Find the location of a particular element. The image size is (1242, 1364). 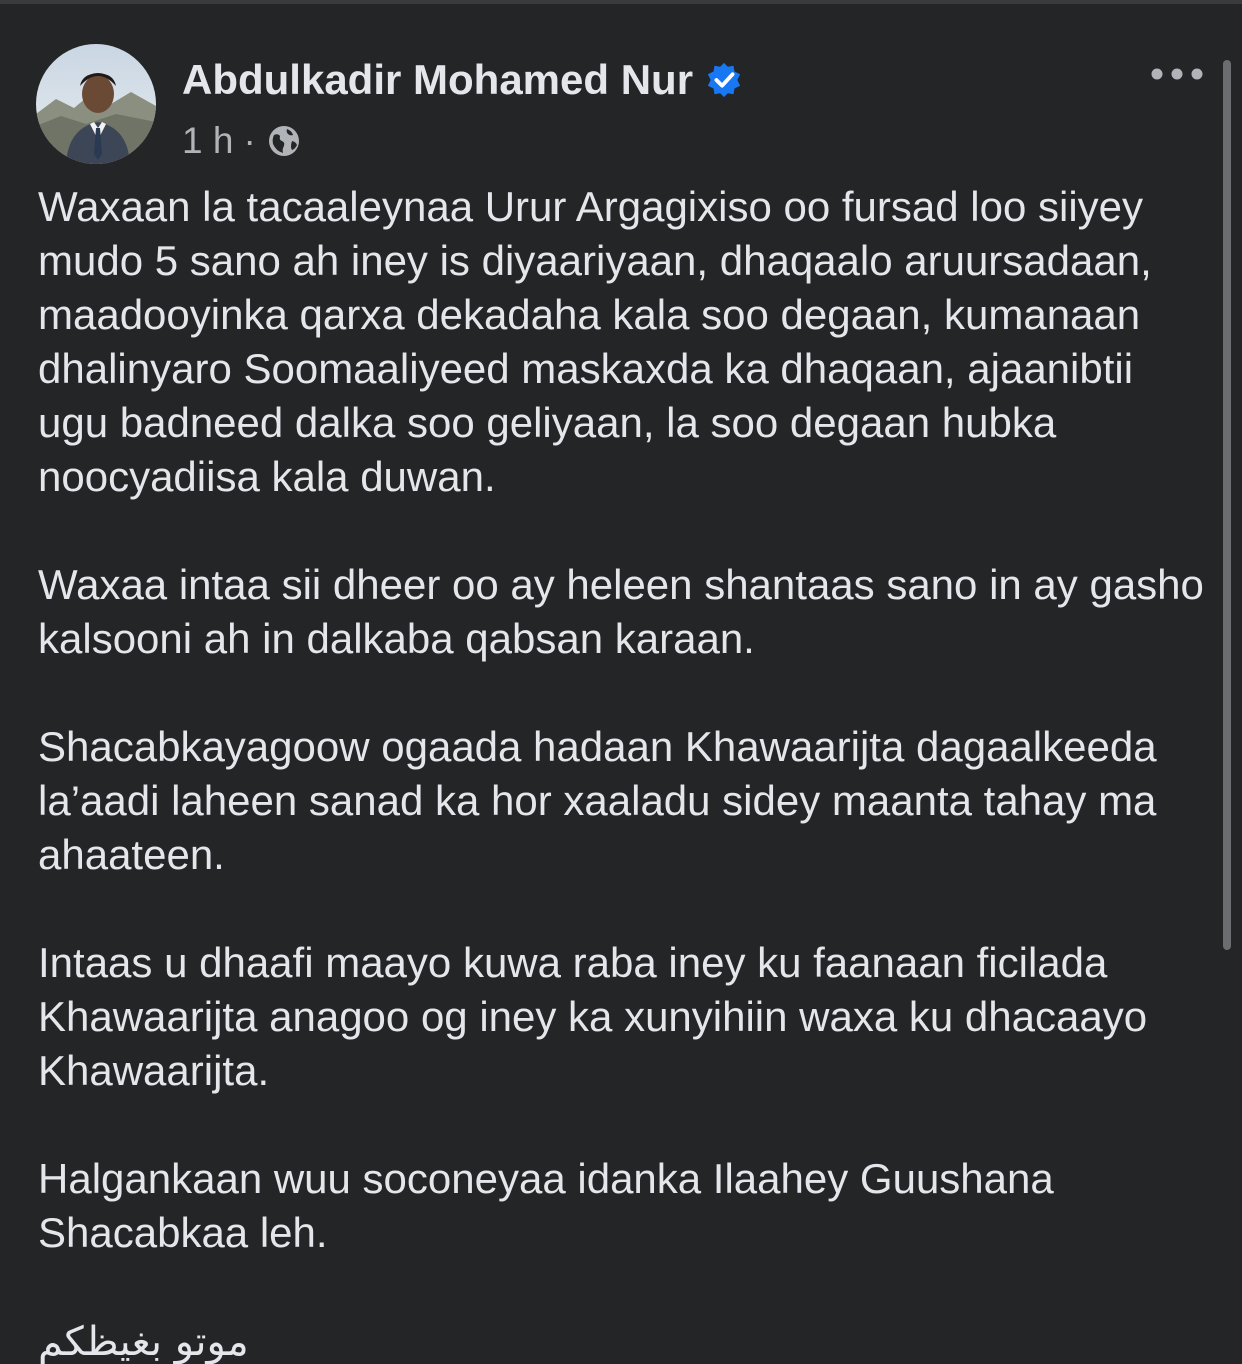

post-closing-arabic: موتو بغيظكم is located at coordinates (143, 1341).